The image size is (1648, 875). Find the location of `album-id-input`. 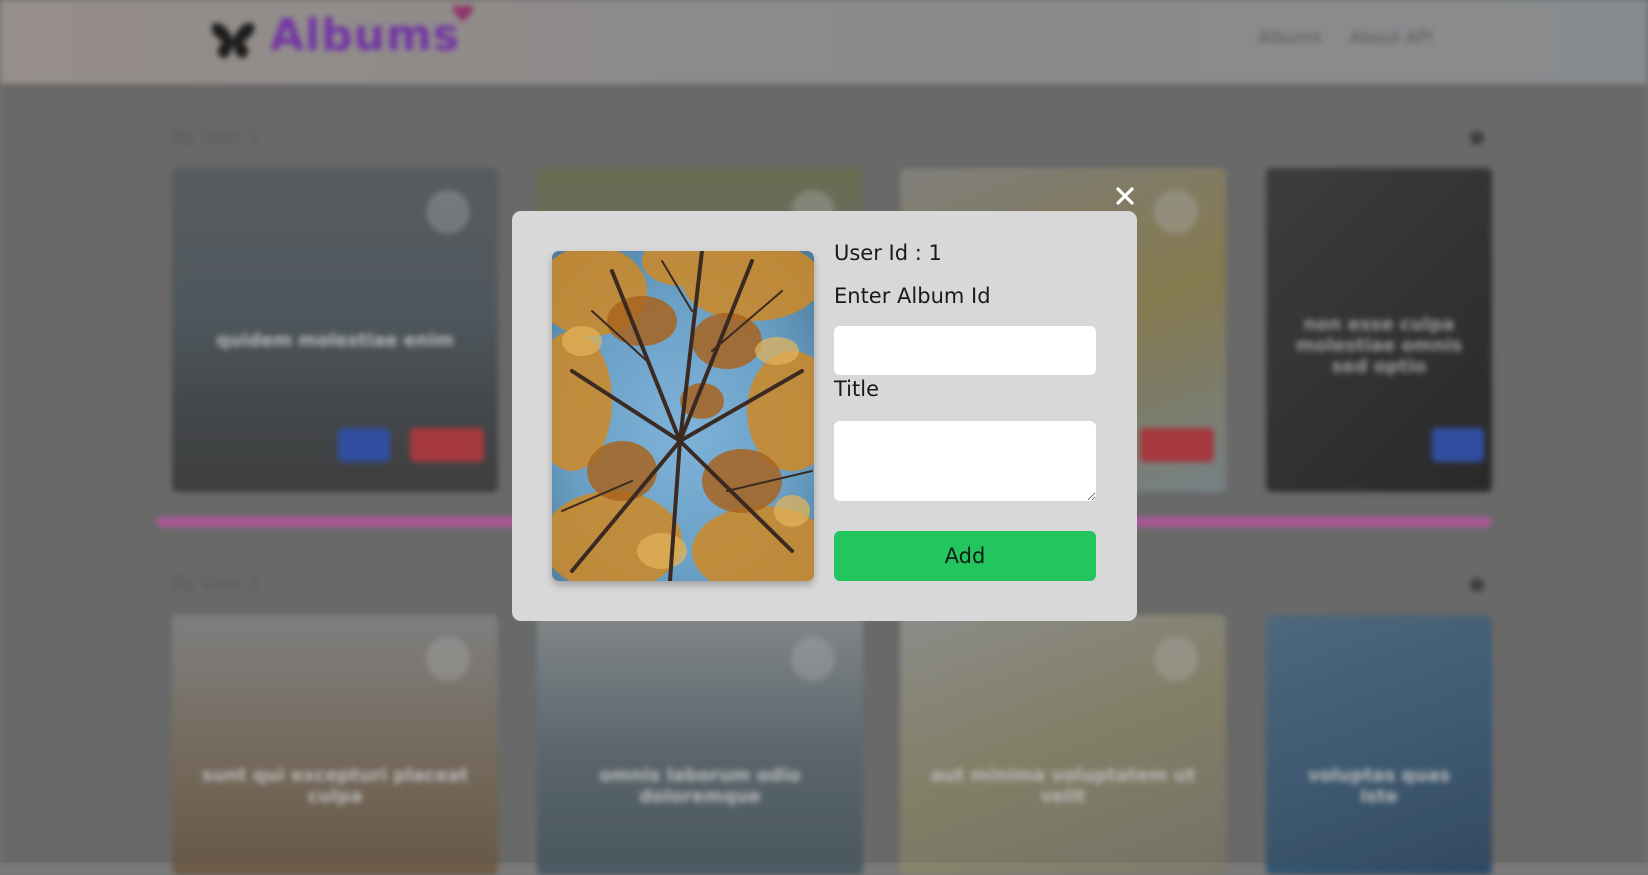

album-id-input is located at coordinates (965, 350).